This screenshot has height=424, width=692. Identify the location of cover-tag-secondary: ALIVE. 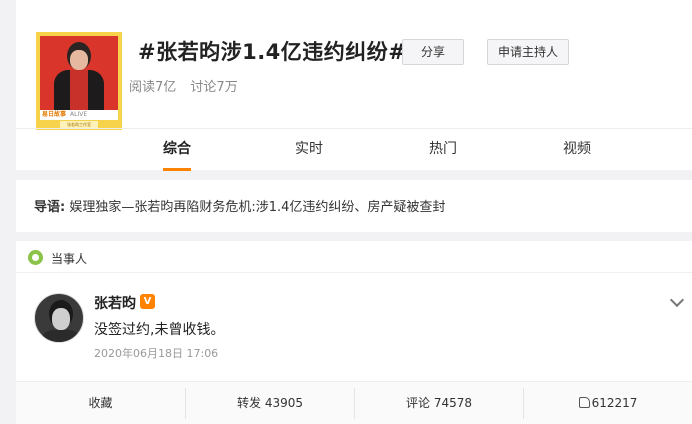
(79, 114).